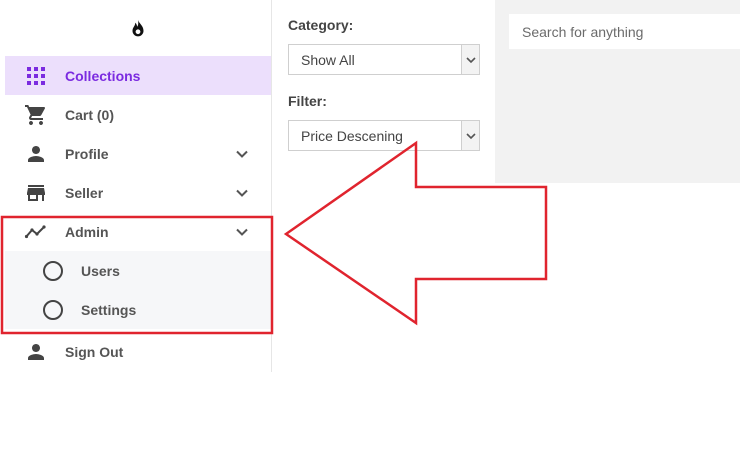  What do you see at coordinates (138, 192) in the screenshot?
I see `sidebar-item-seller: Seller` at bounding box center [138, 192].